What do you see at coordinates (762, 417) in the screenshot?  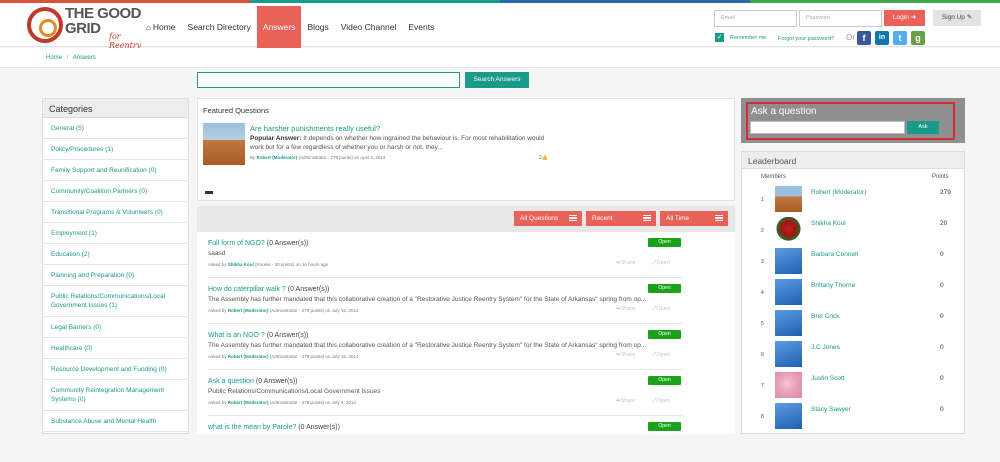 I see `rank: 8` at bounding box center [762, 417].